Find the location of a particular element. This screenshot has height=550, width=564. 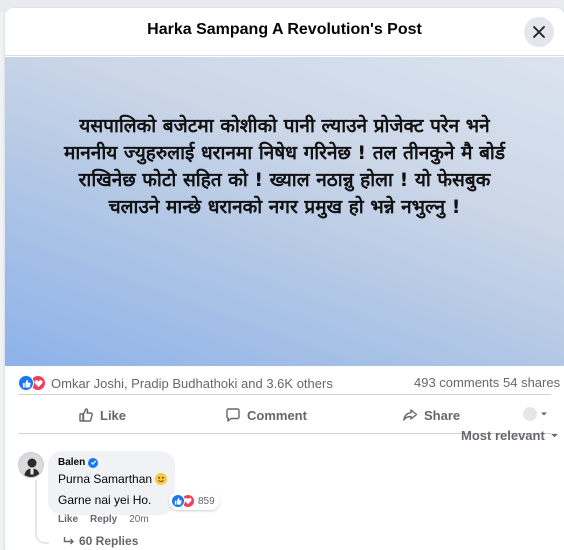

avatar is located at coordinates (31, 465).